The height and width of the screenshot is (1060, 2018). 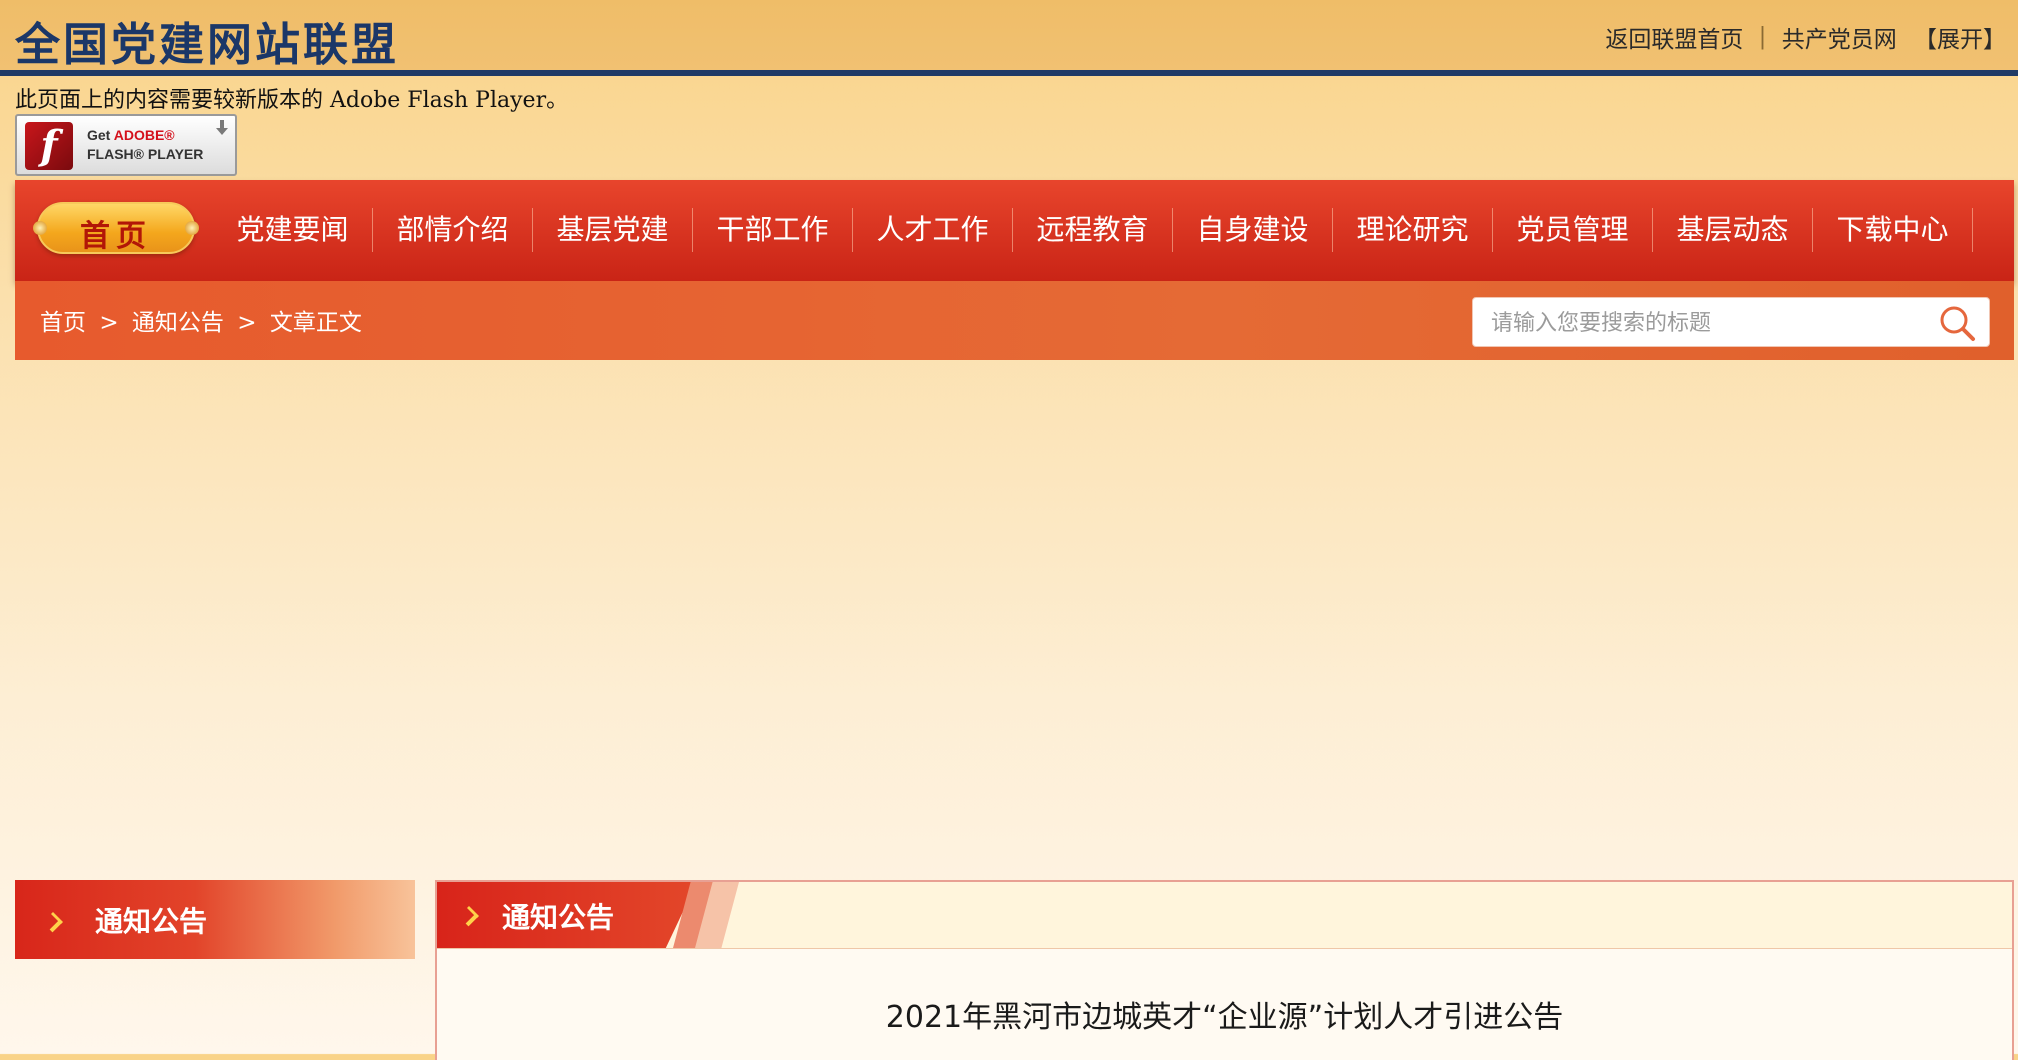 I want to click on search-icon, so click(x=1957, y=323).